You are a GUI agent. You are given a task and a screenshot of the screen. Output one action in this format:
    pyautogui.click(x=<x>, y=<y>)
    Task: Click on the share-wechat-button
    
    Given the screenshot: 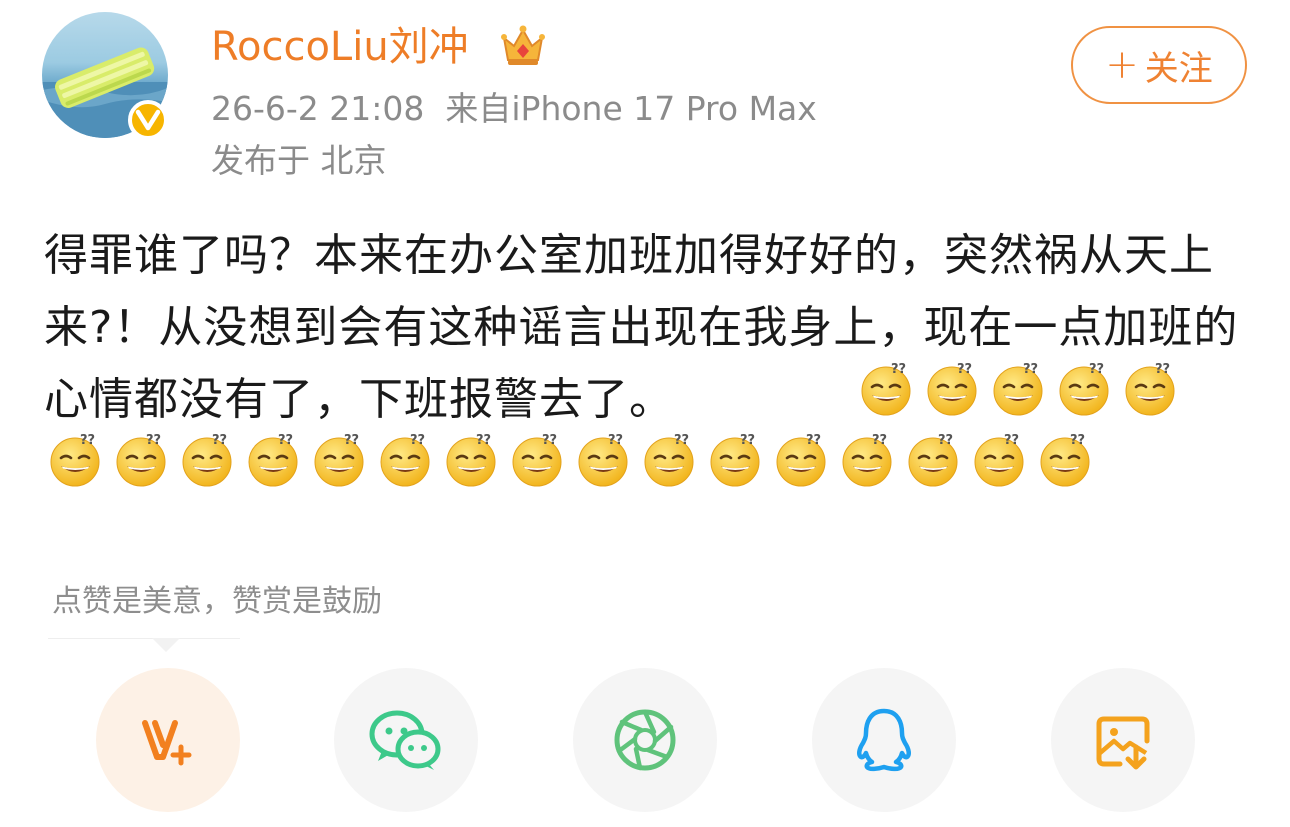 What is the action you would take?
    pyautogui.click(x=406, y=740)
    